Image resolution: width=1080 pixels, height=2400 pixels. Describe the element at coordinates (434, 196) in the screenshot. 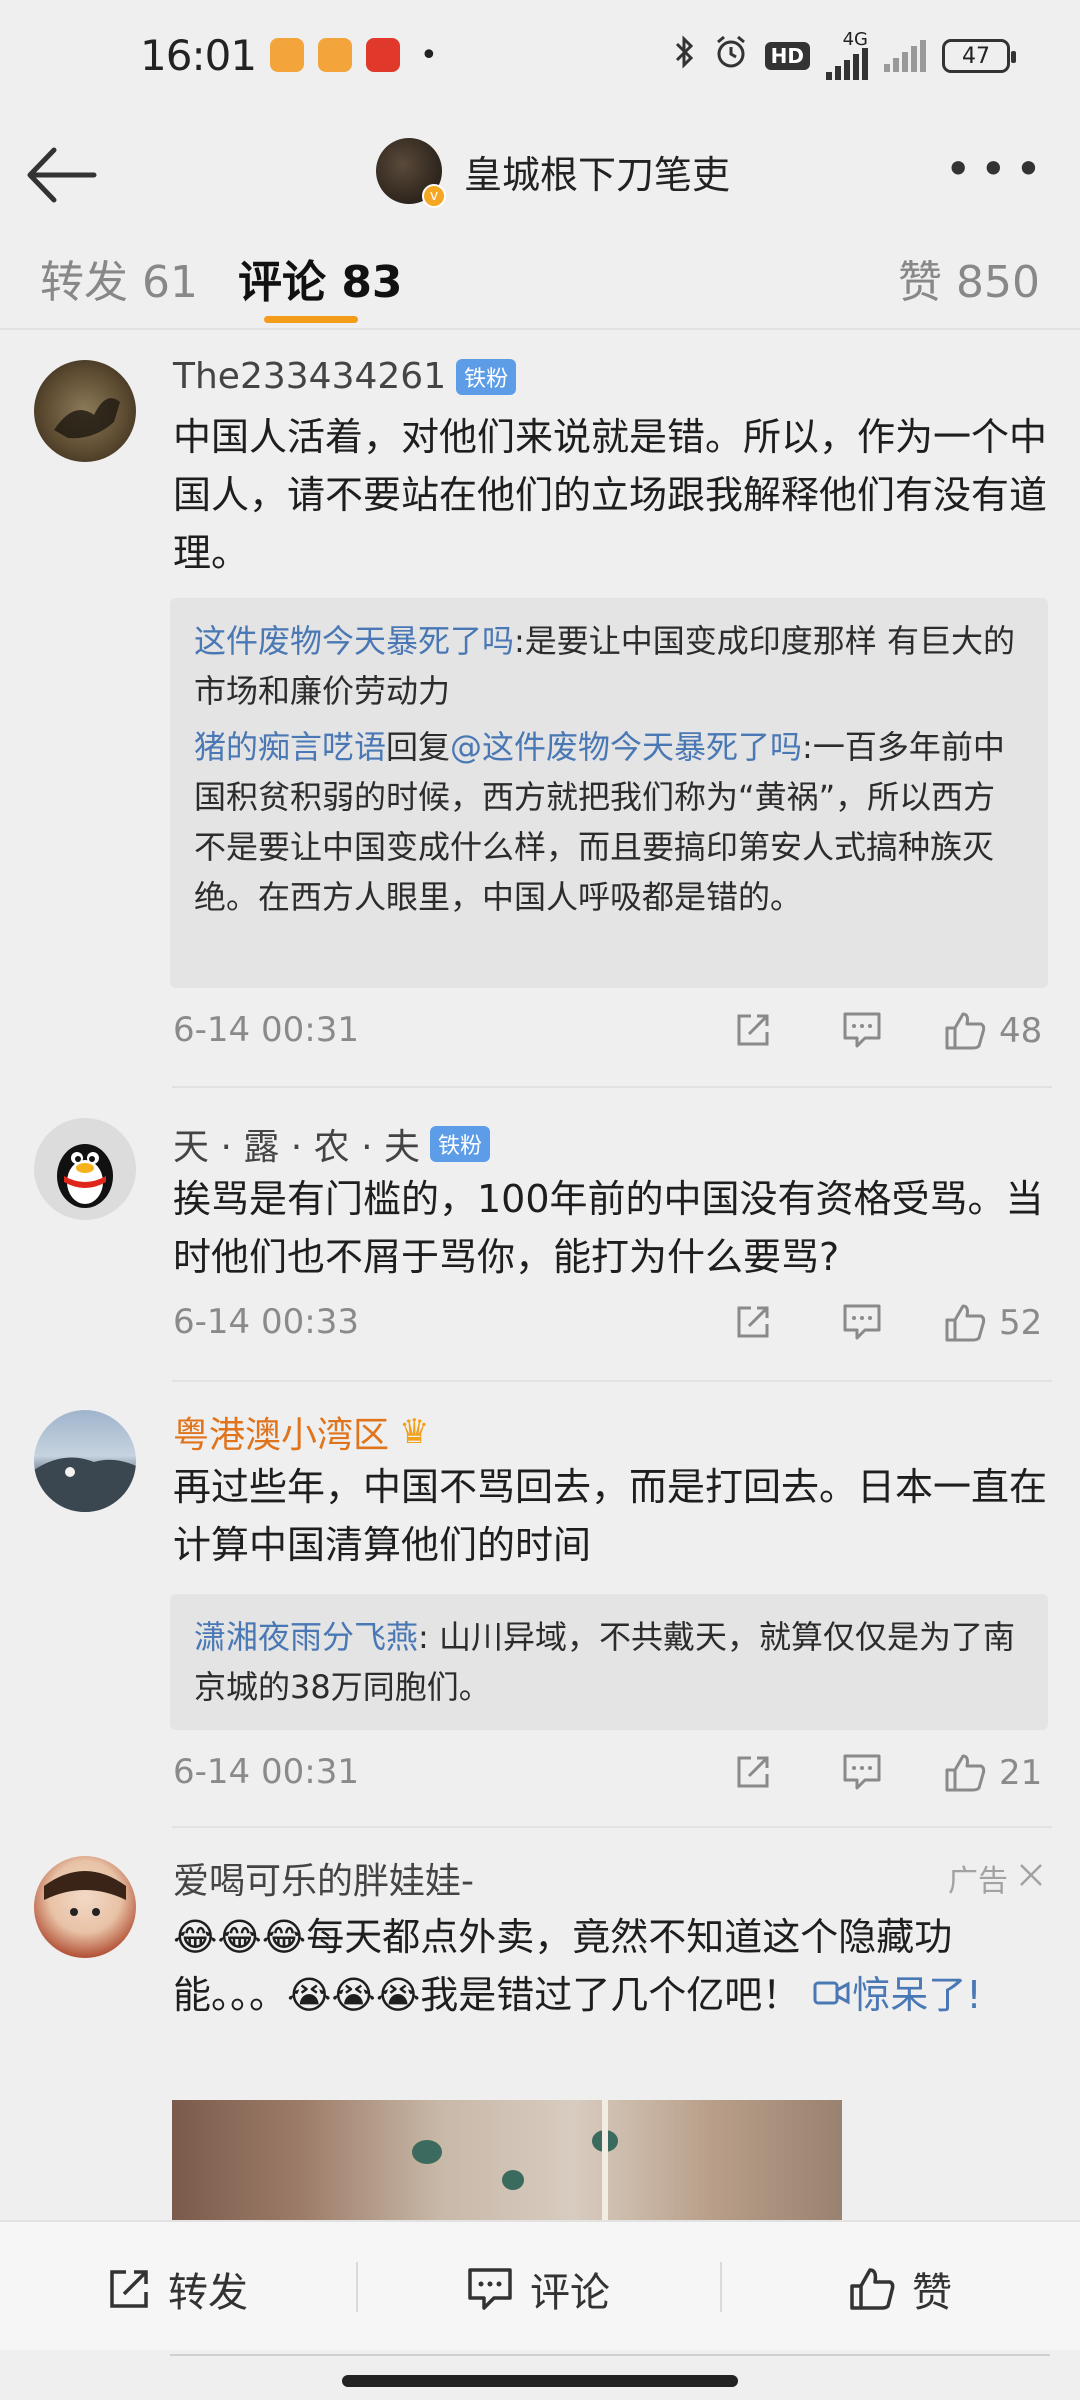

I see `verified-badge-icon: v` at that location.